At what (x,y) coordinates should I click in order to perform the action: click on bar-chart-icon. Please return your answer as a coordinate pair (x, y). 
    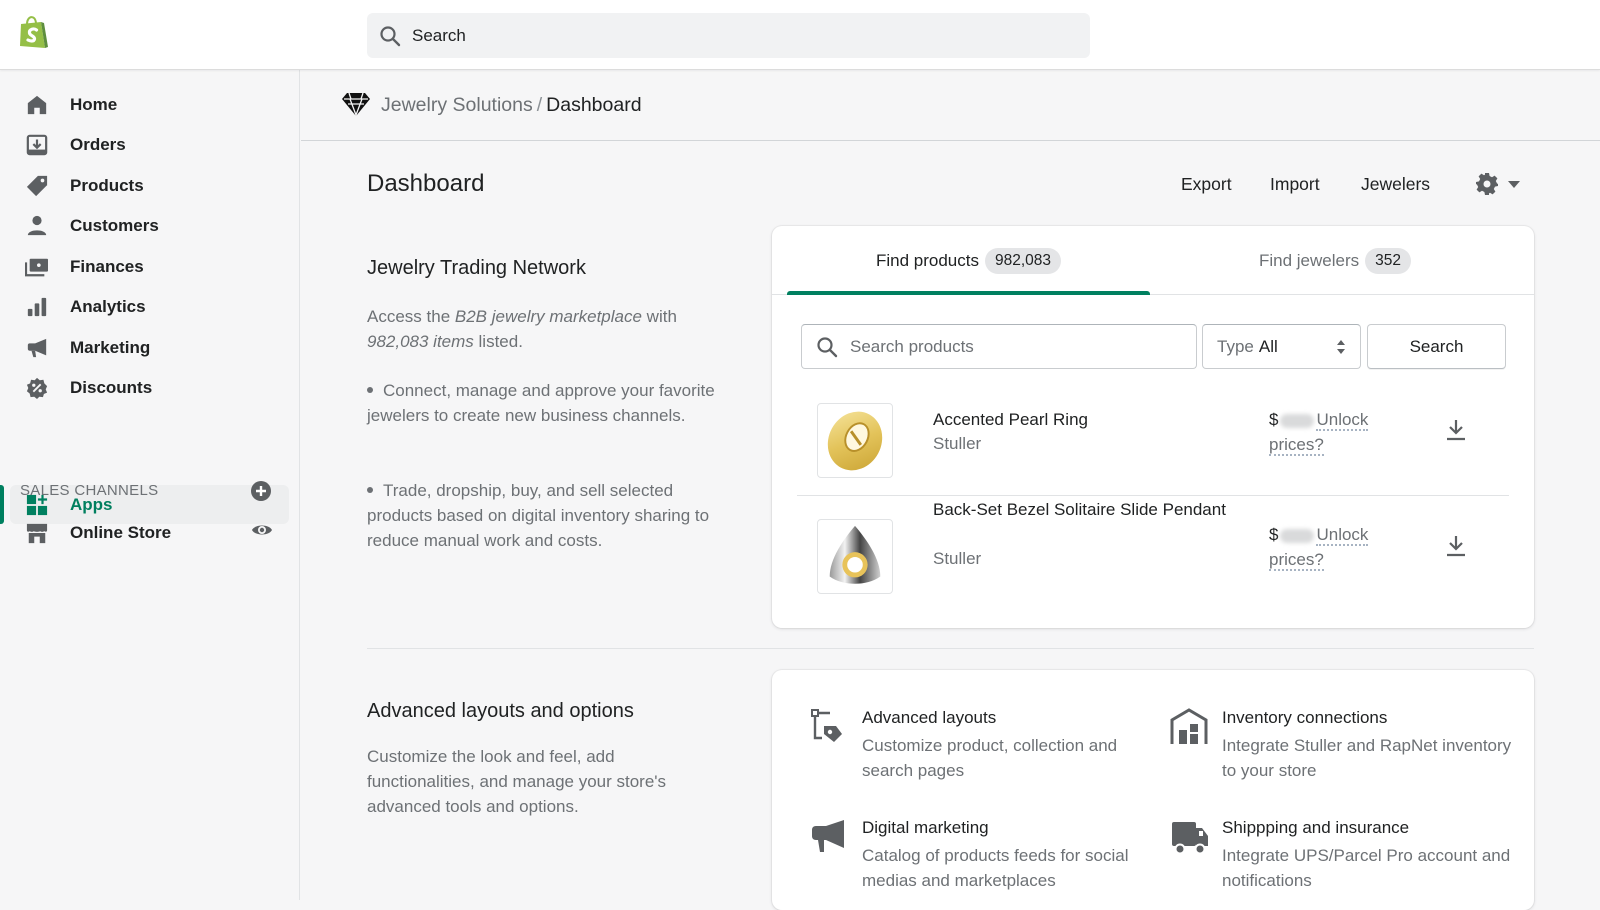
    Looking at the image, I should click on (37, 307).